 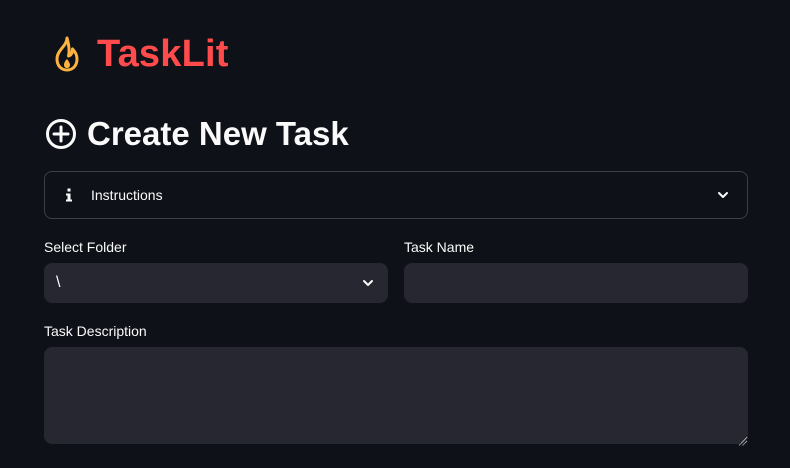 What do you see at coordinates (439, 247) in the screenshot?
I see `task-name-label: Task Name` at bounding box center [439, 247].